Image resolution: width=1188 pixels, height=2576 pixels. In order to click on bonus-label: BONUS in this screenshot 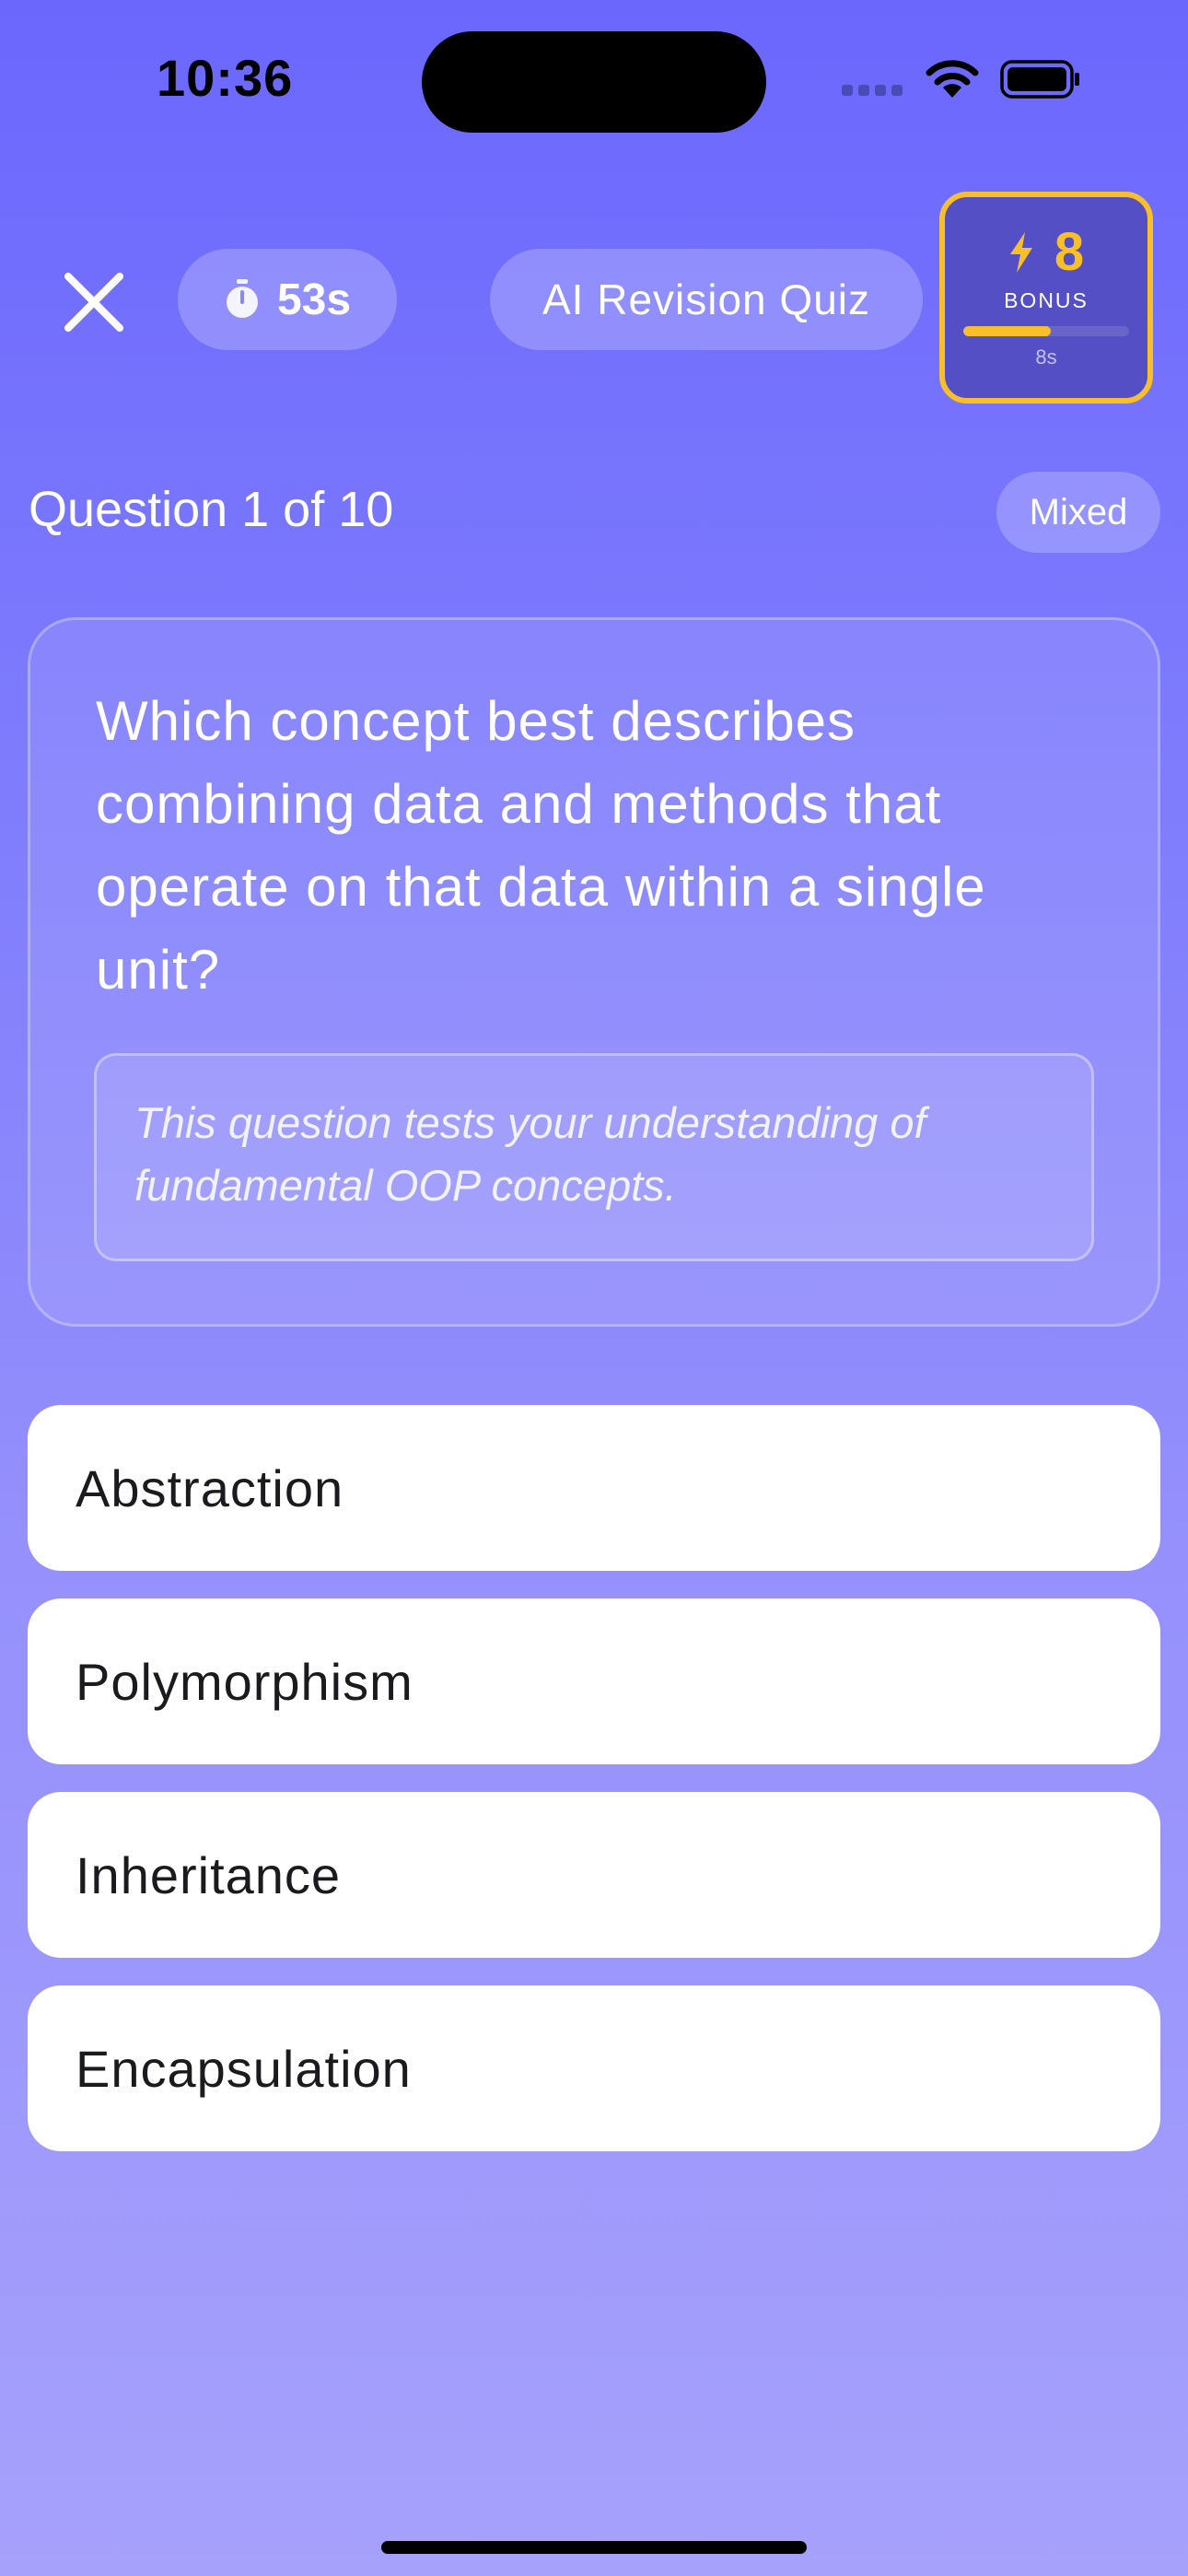, I will do `click(1046, 300)`.